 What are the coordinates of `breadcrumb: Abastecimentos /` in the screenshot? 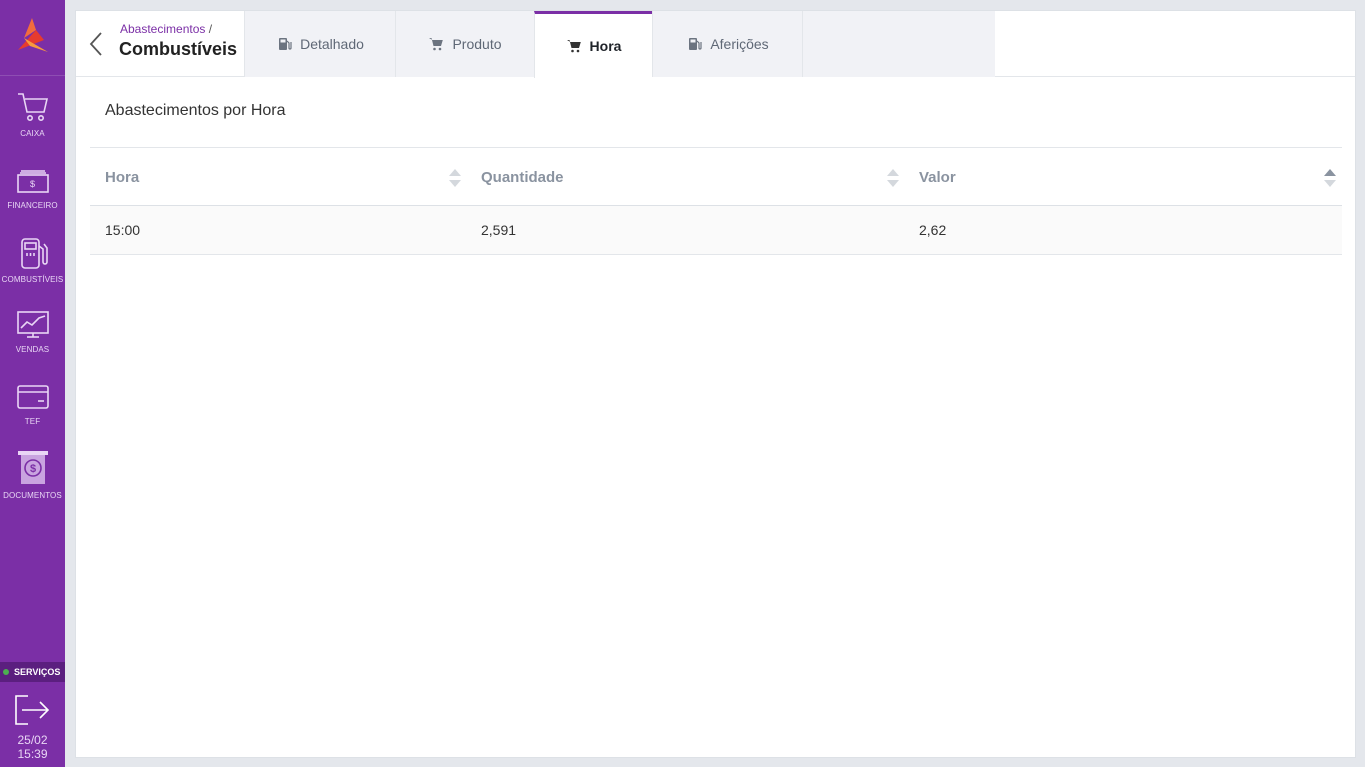 It's located at (166, 29).